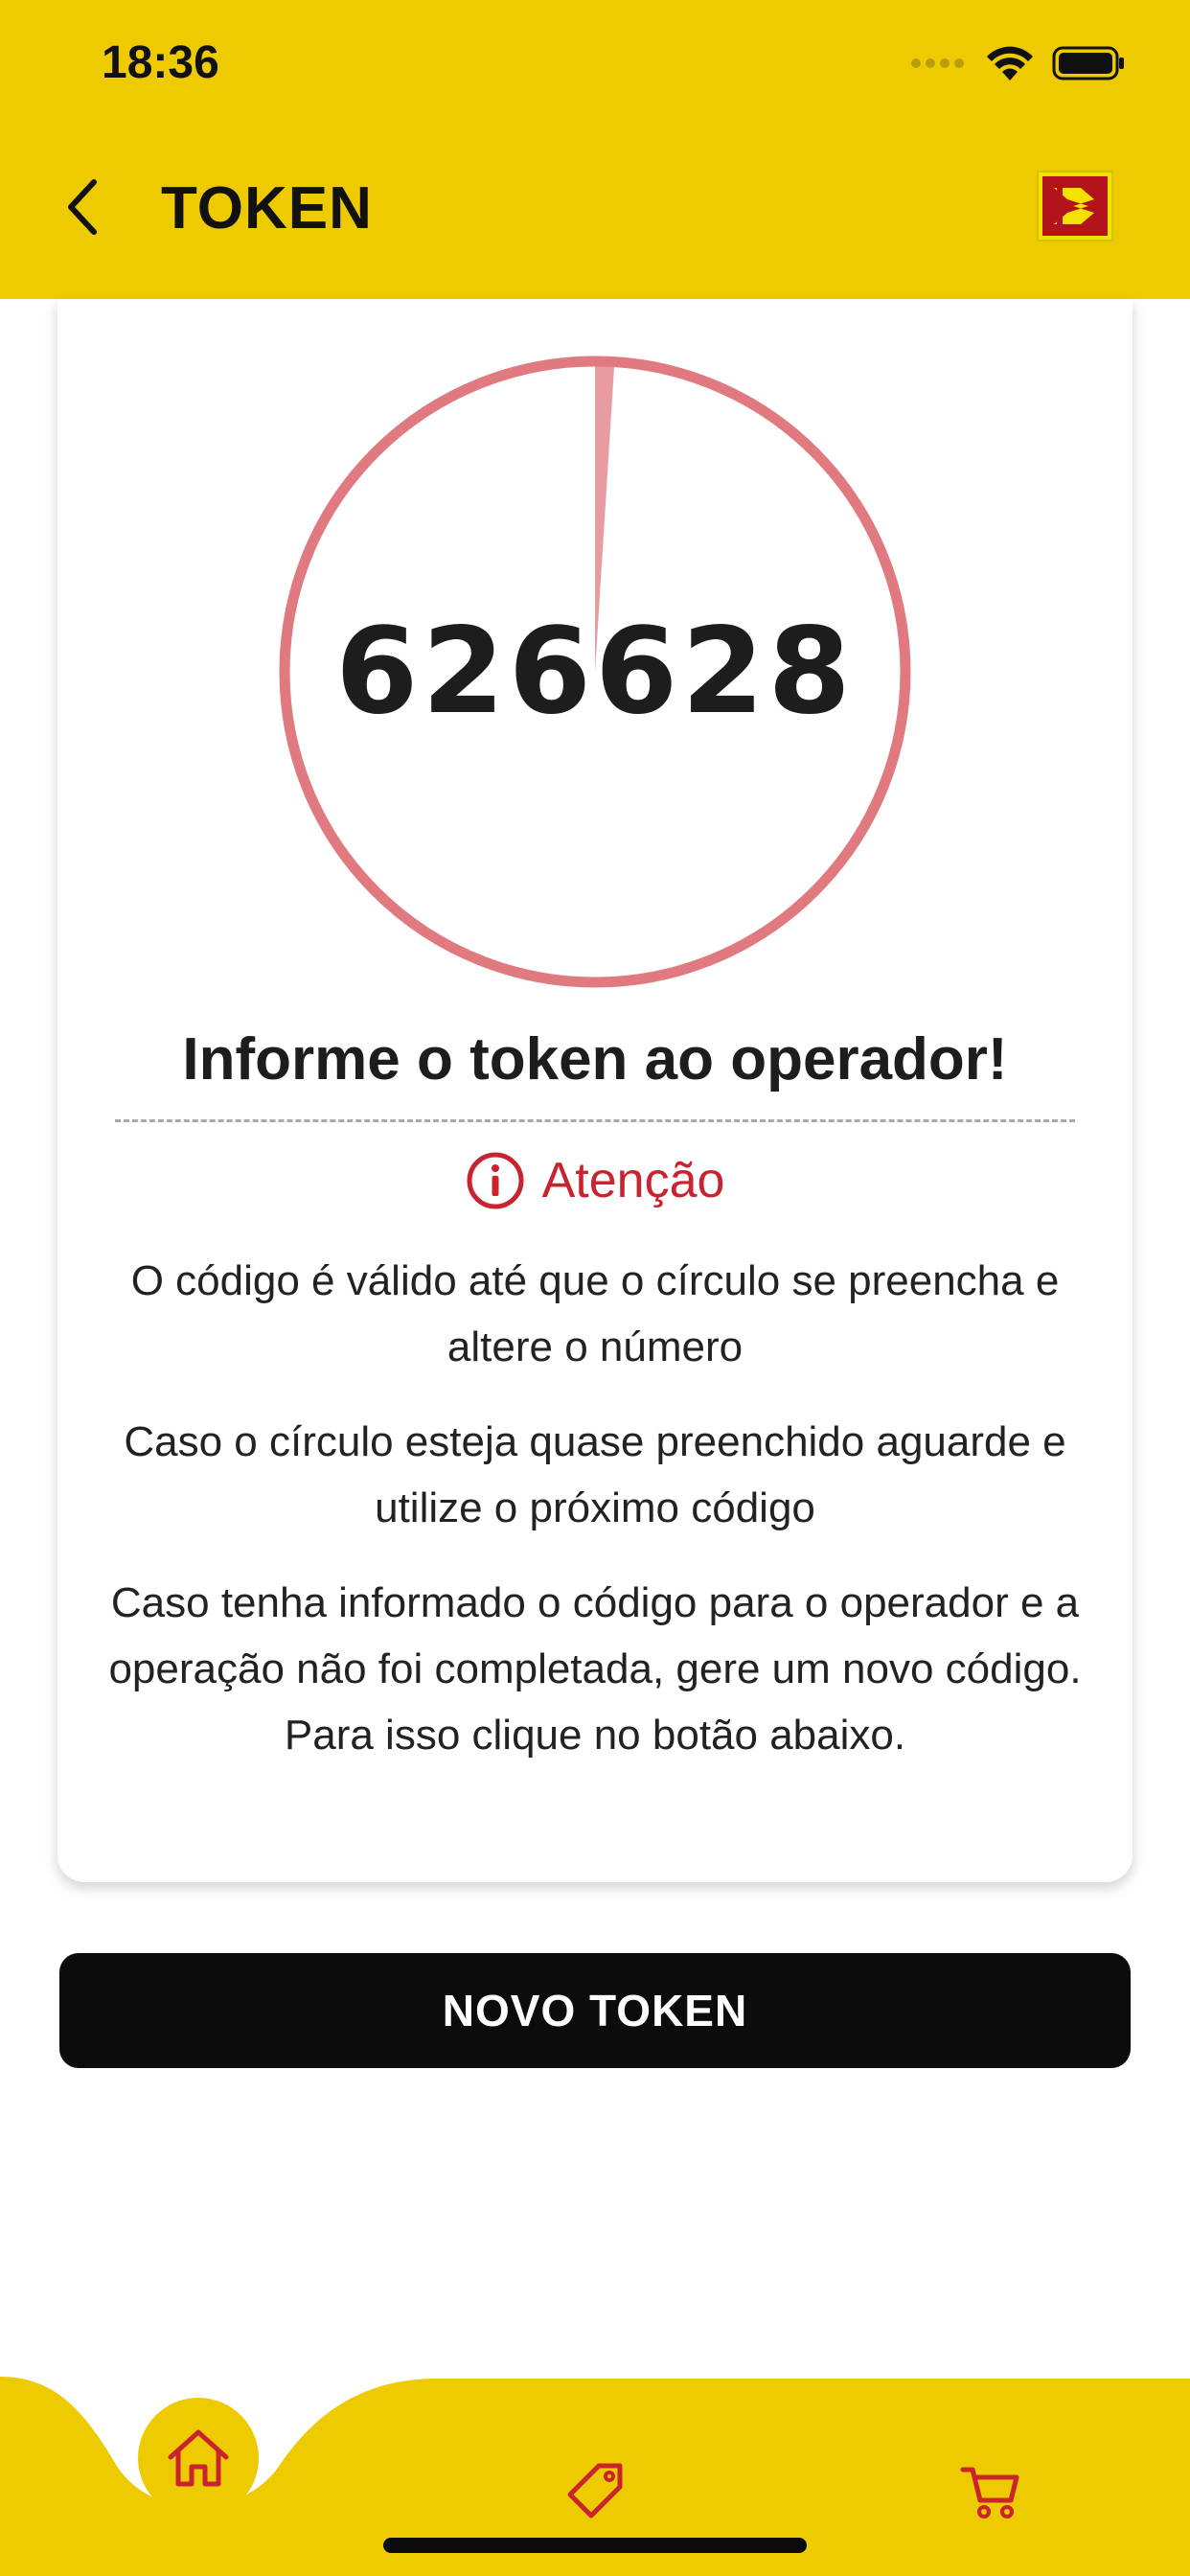  What do you see at coordinates (595, 1120) in the screenshot?
I see `divider` at bounding box center [595, 1120].